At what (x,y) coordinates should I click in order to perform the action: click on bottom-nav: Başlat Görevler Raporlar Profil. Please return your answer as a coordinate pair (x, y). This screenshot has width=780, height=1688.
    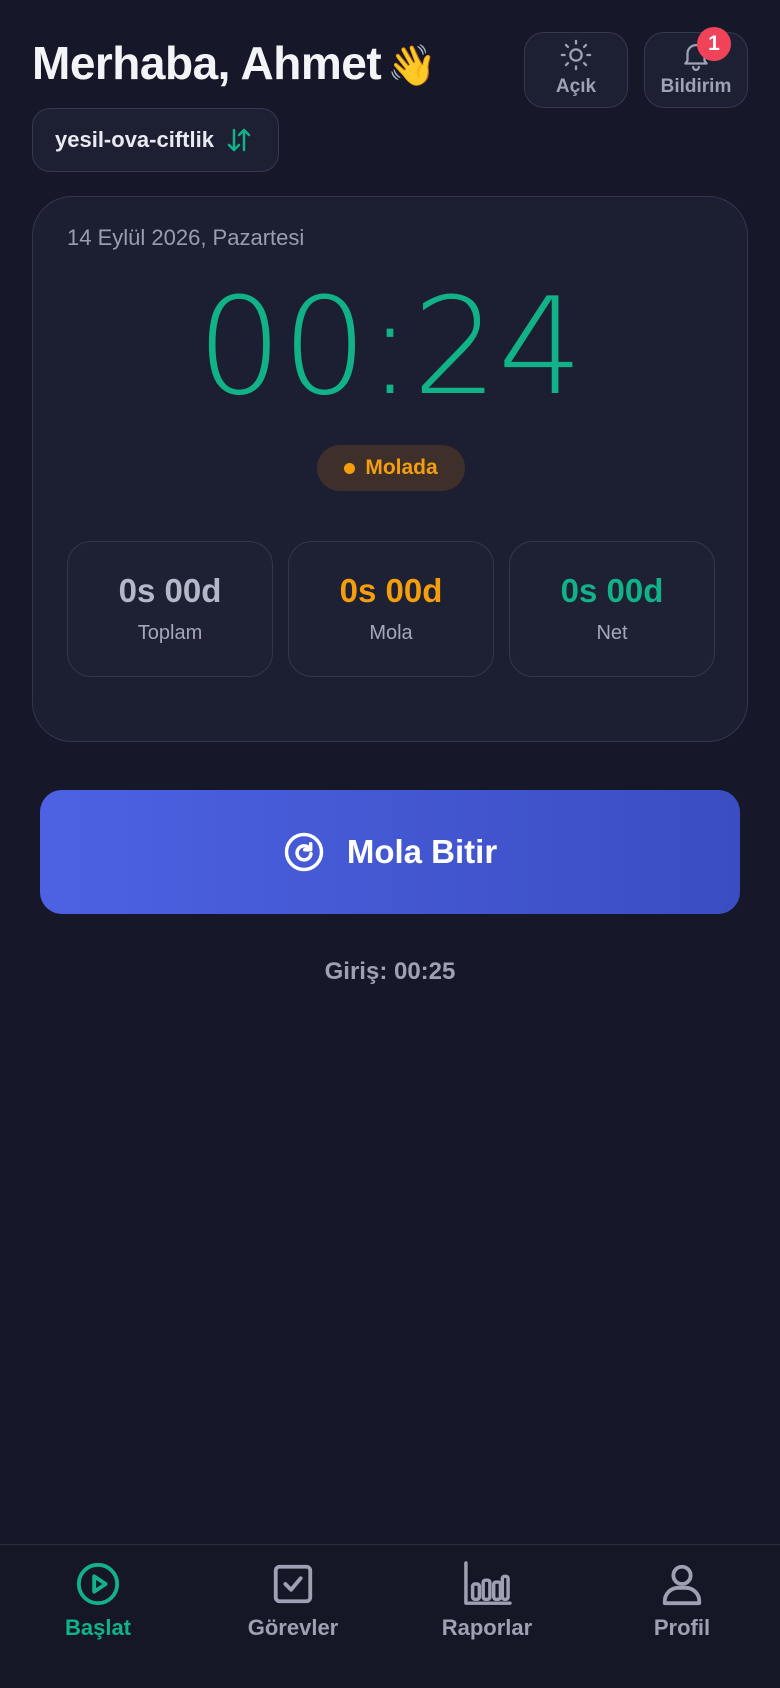
    Looking at the image, I should click on (390, 1616).